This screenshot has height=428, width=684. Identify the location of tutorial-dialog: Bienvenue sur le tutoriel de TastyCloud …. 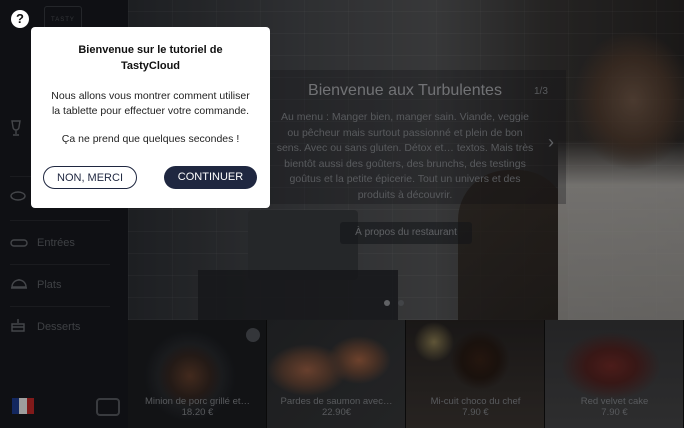
(150, 117).